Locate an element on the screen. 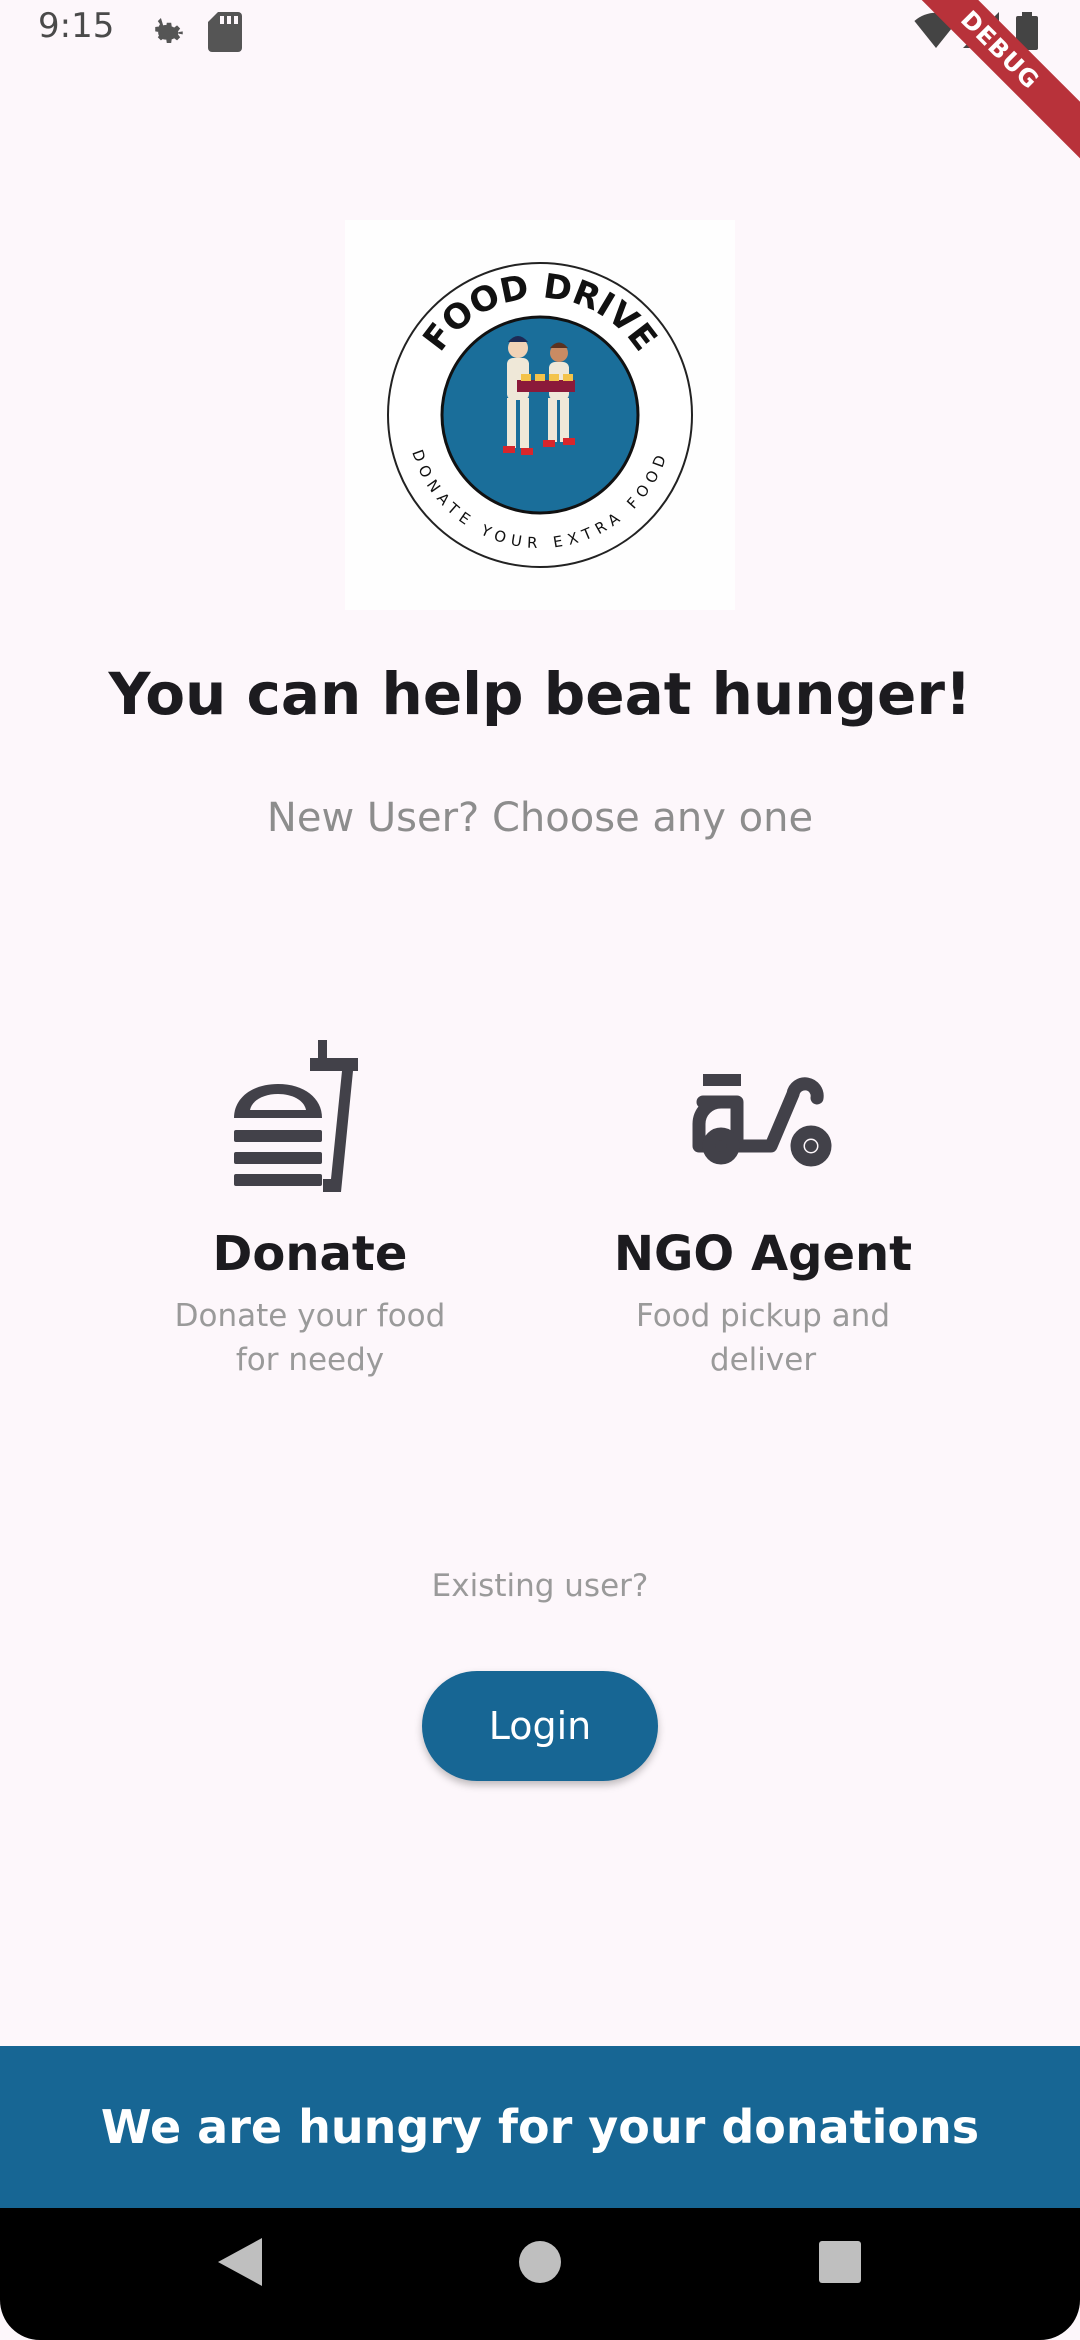 The width and height of the screenshot is (1080, 2340). navigation-bar is located at coordinates (540, 2274).